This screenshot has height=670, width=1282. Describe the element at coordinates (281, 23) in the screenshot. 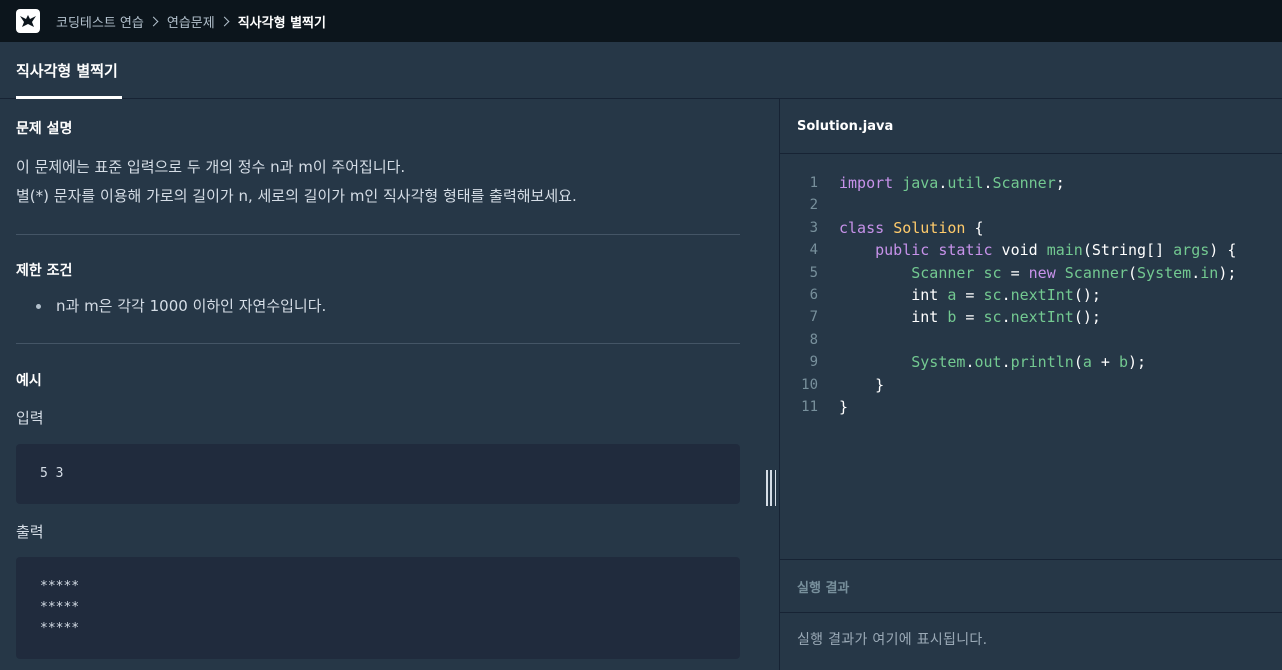

I see `breadcrumb-current: 직사각형 별찍기` at that location.